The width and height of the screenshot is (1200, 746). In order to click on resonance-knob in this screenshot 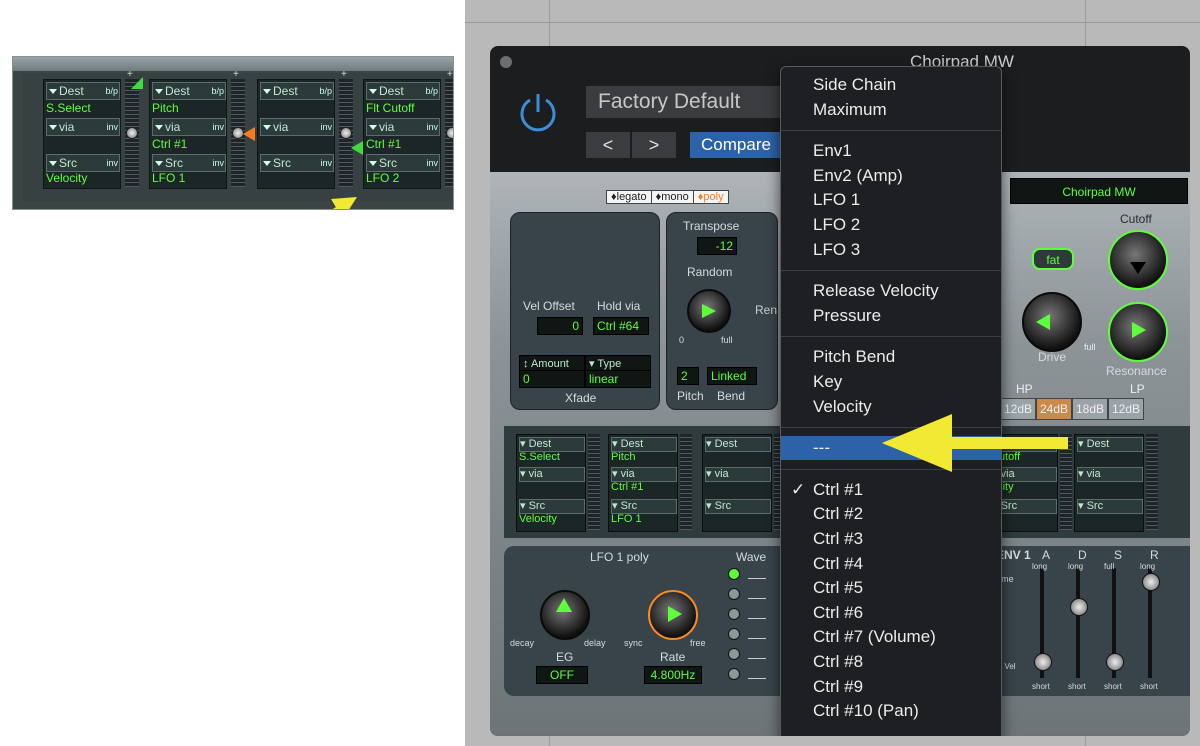, I will do `click(1138, 332)`.